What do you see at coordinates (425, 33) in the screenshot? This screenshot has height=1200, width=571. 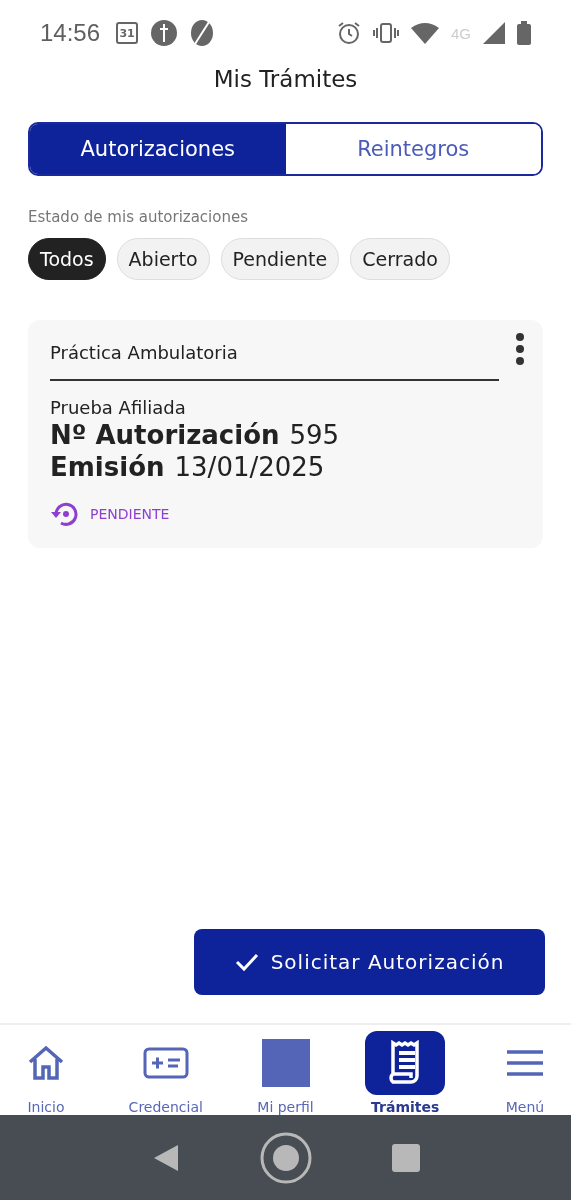 I see `wifi-icon` at bounding box center [425, 33].